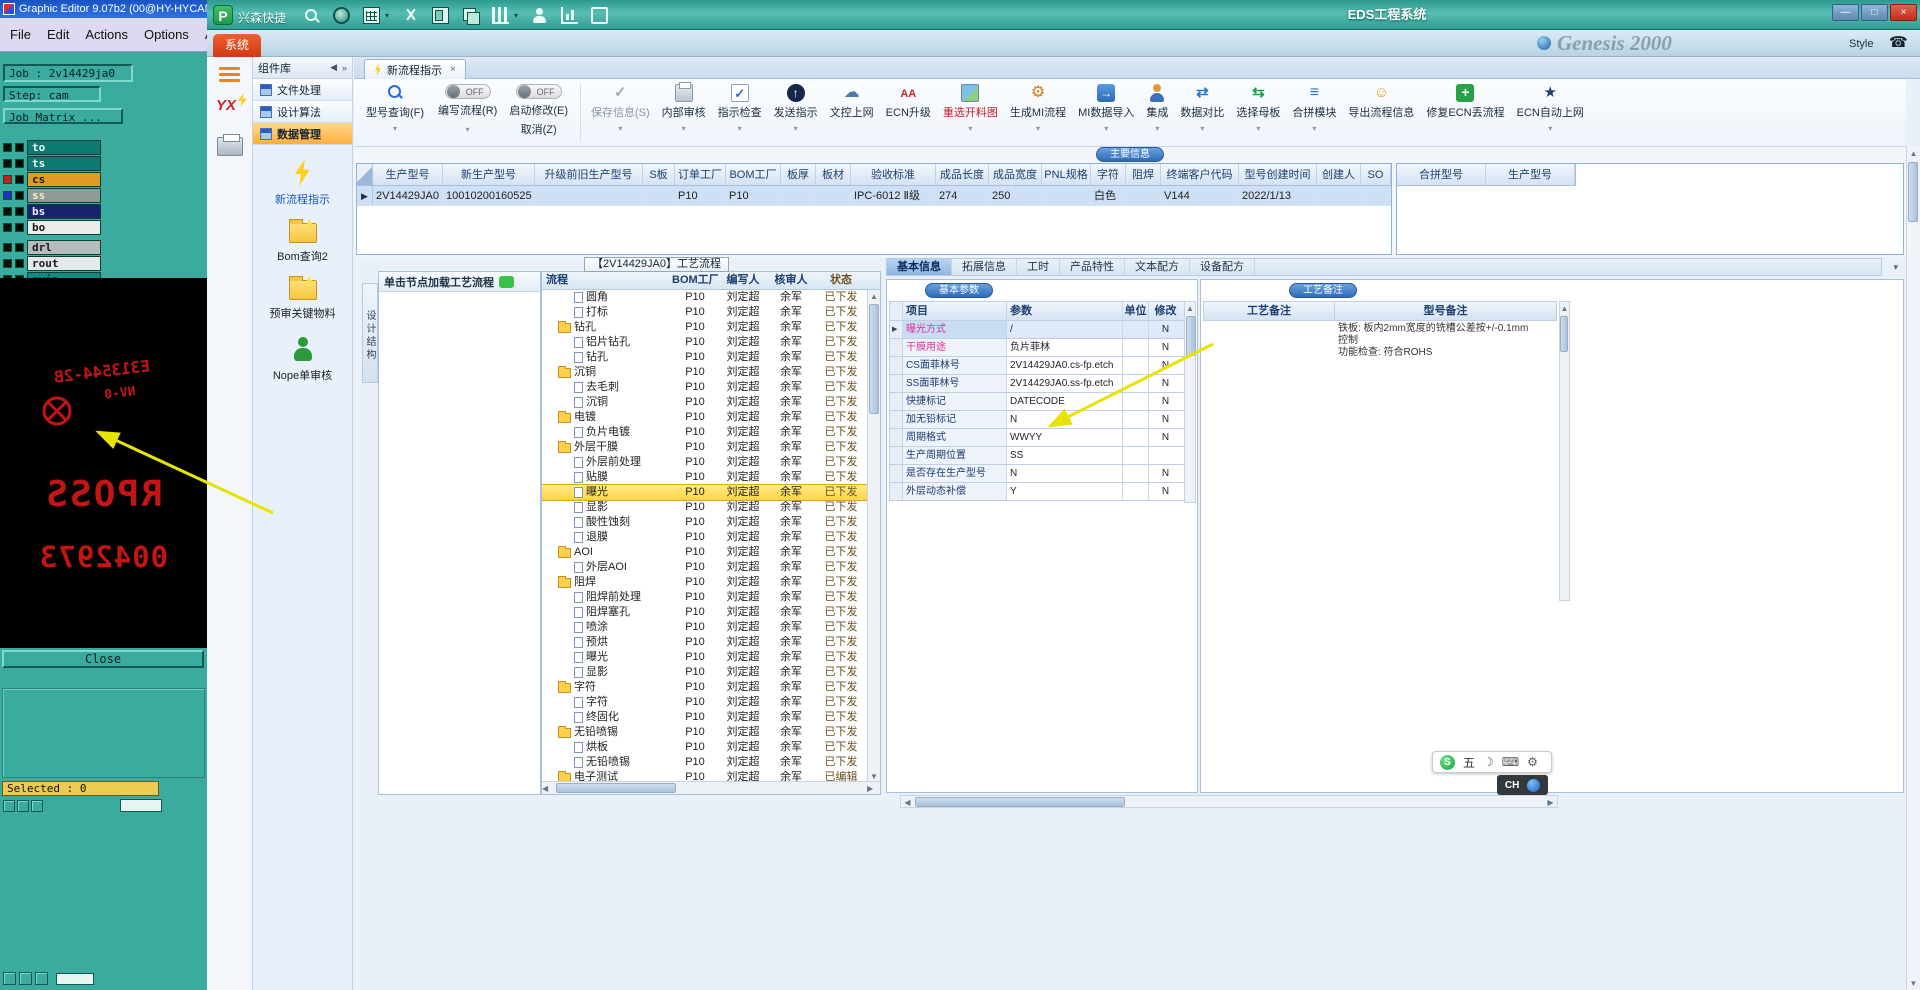  Describe the element at coordinates (1065, 437) in the screenshot. I see `param-value: WWYY` at that location.